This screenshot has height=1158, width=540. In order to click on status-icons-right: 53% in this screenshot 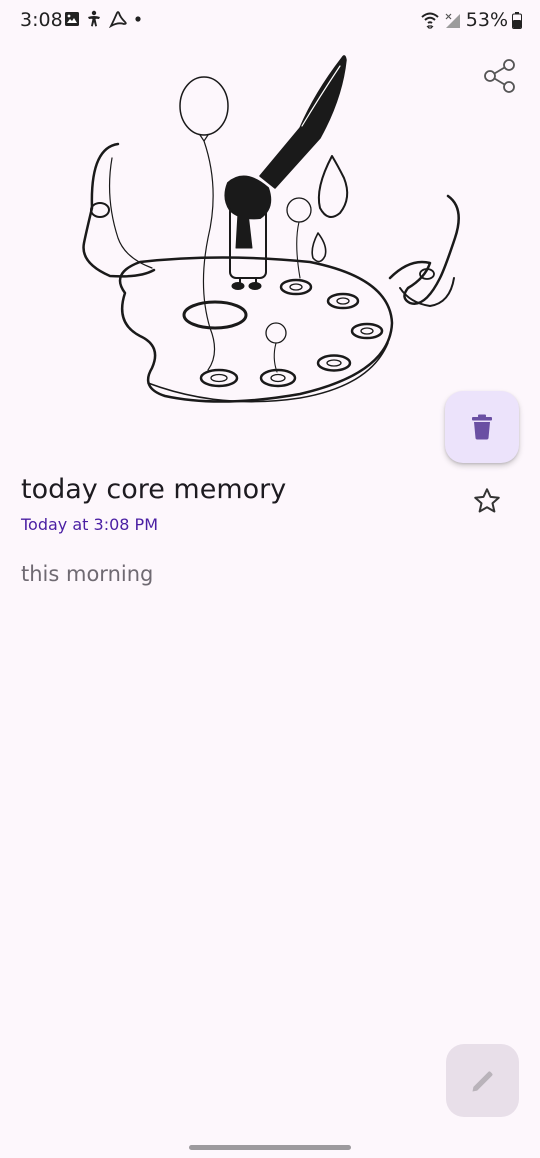, I will do `click(471, 20)`.